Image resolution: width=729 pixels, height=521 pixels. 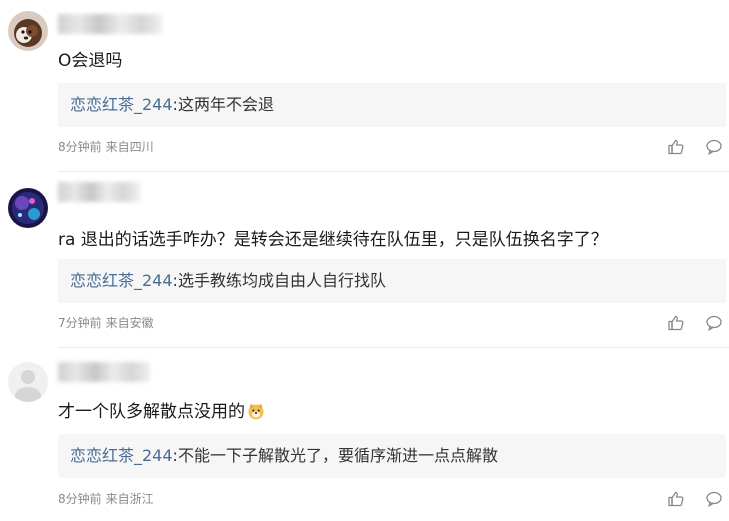 I want to click on reply-box: 恋恋红茶_244:不能一下子解散光了，要循序渐进一点点解散, so click(x=392, y=456).